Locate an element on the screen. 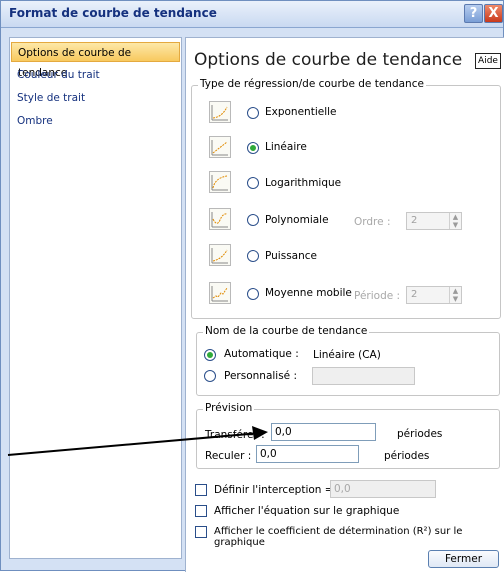 Image resolution: width=504 pixels, height=572 pixels. sidebar-item-couleur: Couleur du trait is located at coordinates (95, 75).